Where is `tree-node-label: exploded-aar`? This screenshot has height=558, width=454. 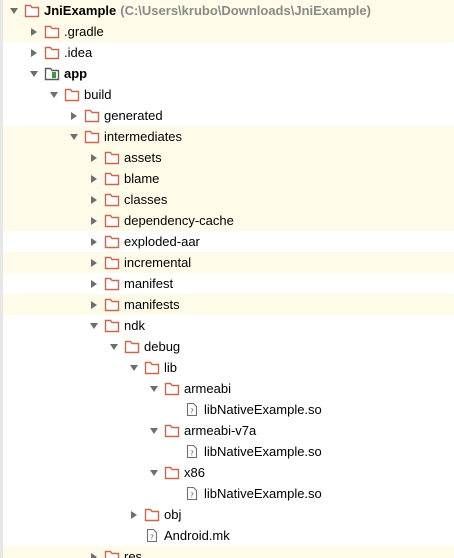 tree-node-label: exploded-aar is located at coordinates (162, 241).